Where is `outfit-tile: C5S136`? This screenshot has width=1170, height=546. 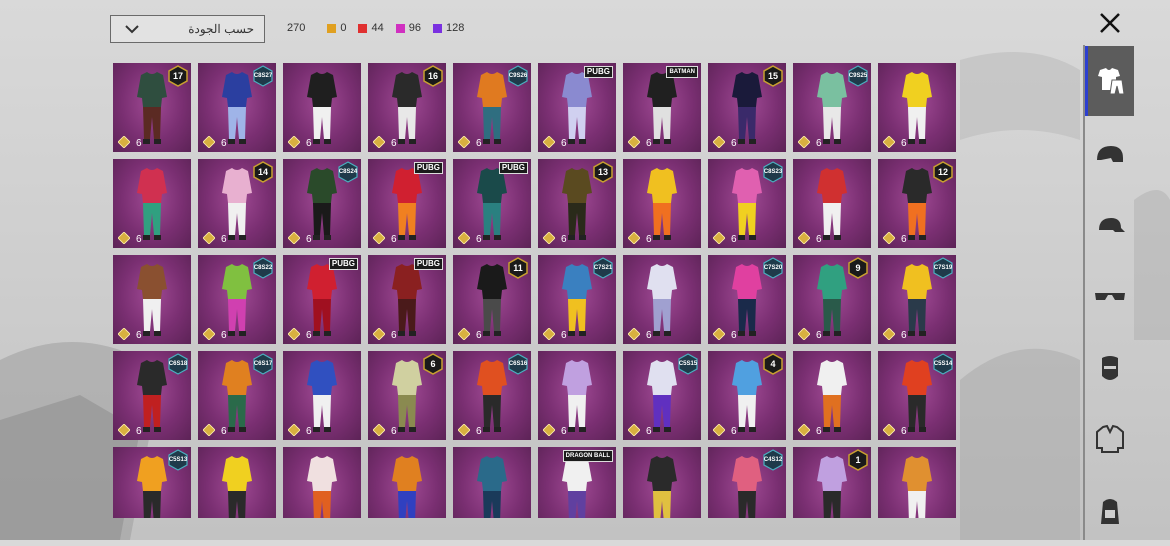
outfit-tile: C5S136 is located at coordinates (152, 482).